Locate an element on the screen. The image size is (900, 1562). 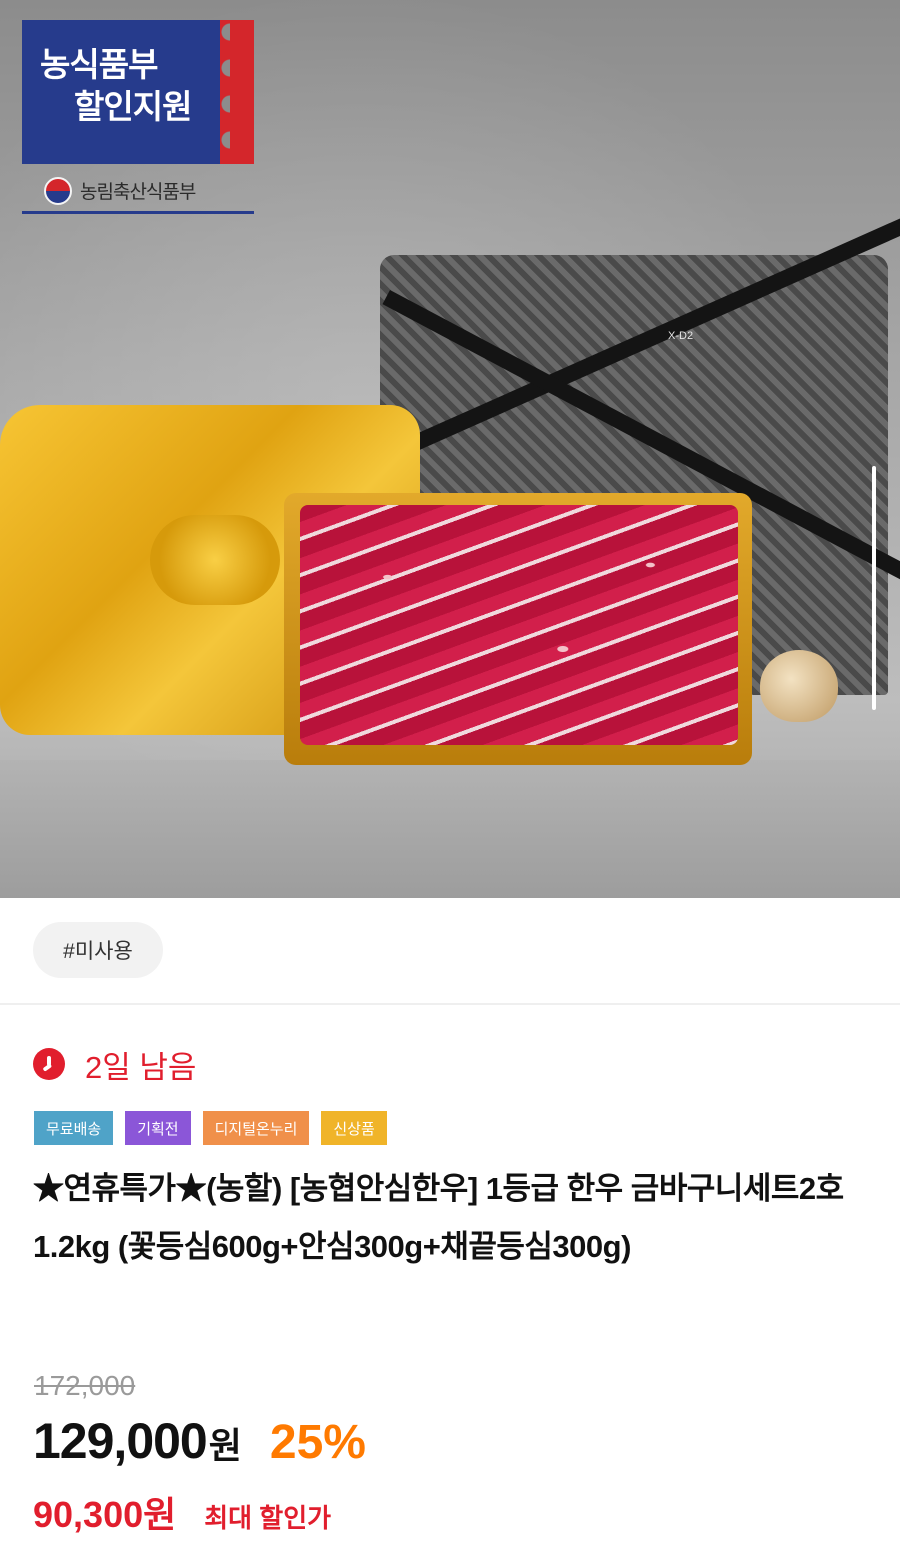
image-bag-label: X-D2 is located at coordinates (681, 336).